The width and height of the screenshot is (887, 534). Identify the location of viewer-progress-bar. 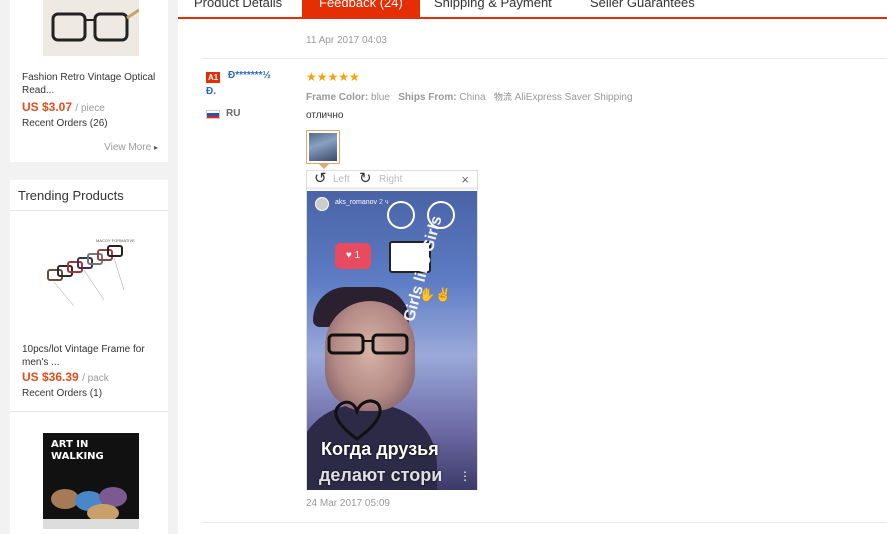
(392, 188).